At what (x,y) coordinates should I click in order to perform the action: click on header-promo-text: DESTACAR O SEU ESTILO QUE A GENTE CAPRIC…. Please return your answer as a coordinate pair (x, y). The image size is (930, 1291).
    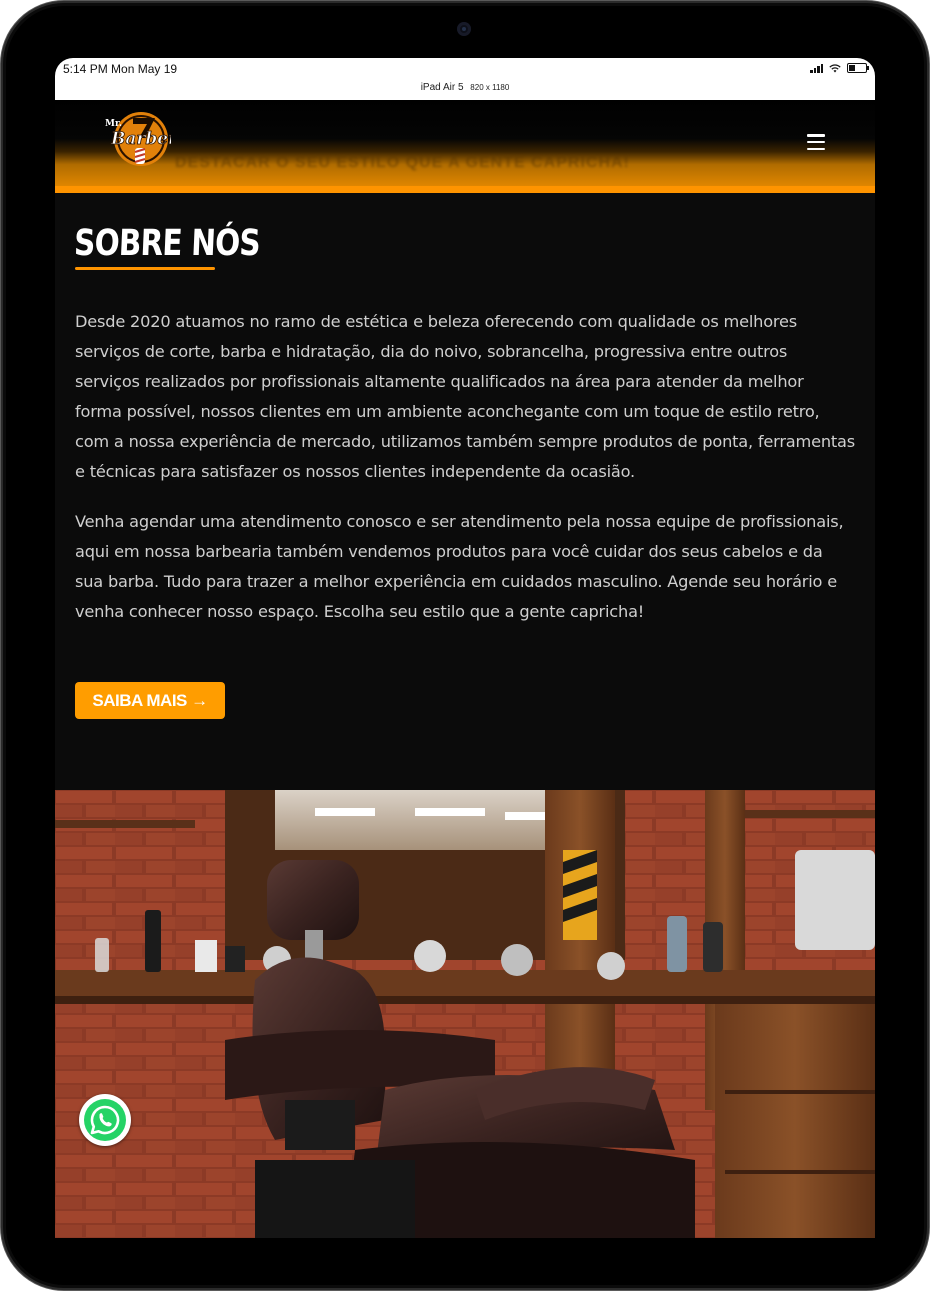
    Looking at the image, I should click on (402, 162).